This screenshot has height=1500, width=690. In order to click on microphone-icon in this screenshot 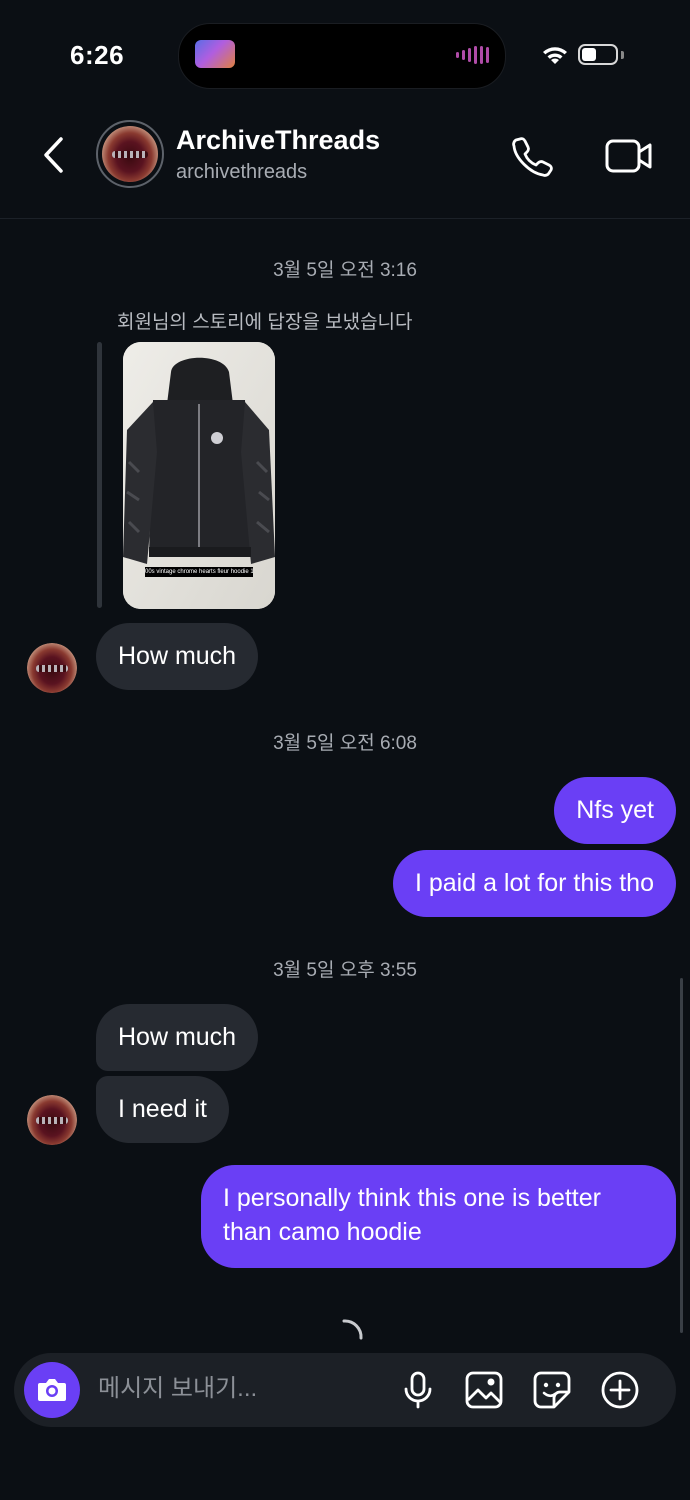, I will do `click(418, 1390)`.